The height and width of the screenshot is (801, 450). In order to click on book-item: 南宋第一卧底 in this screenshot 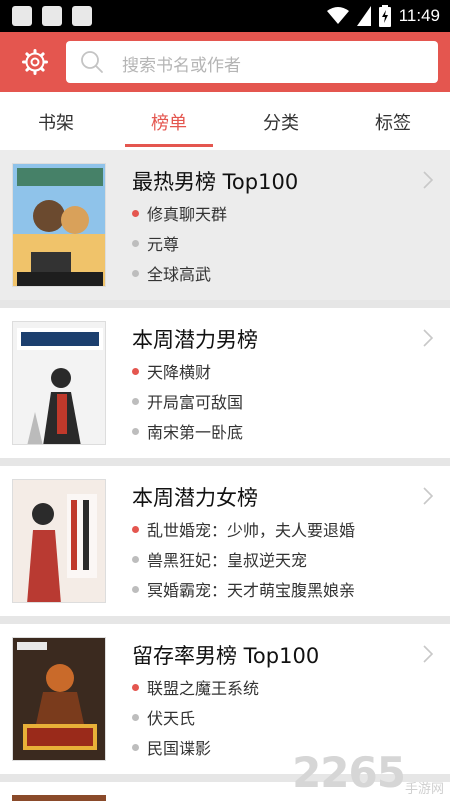, I will do `click(187, 431)`.